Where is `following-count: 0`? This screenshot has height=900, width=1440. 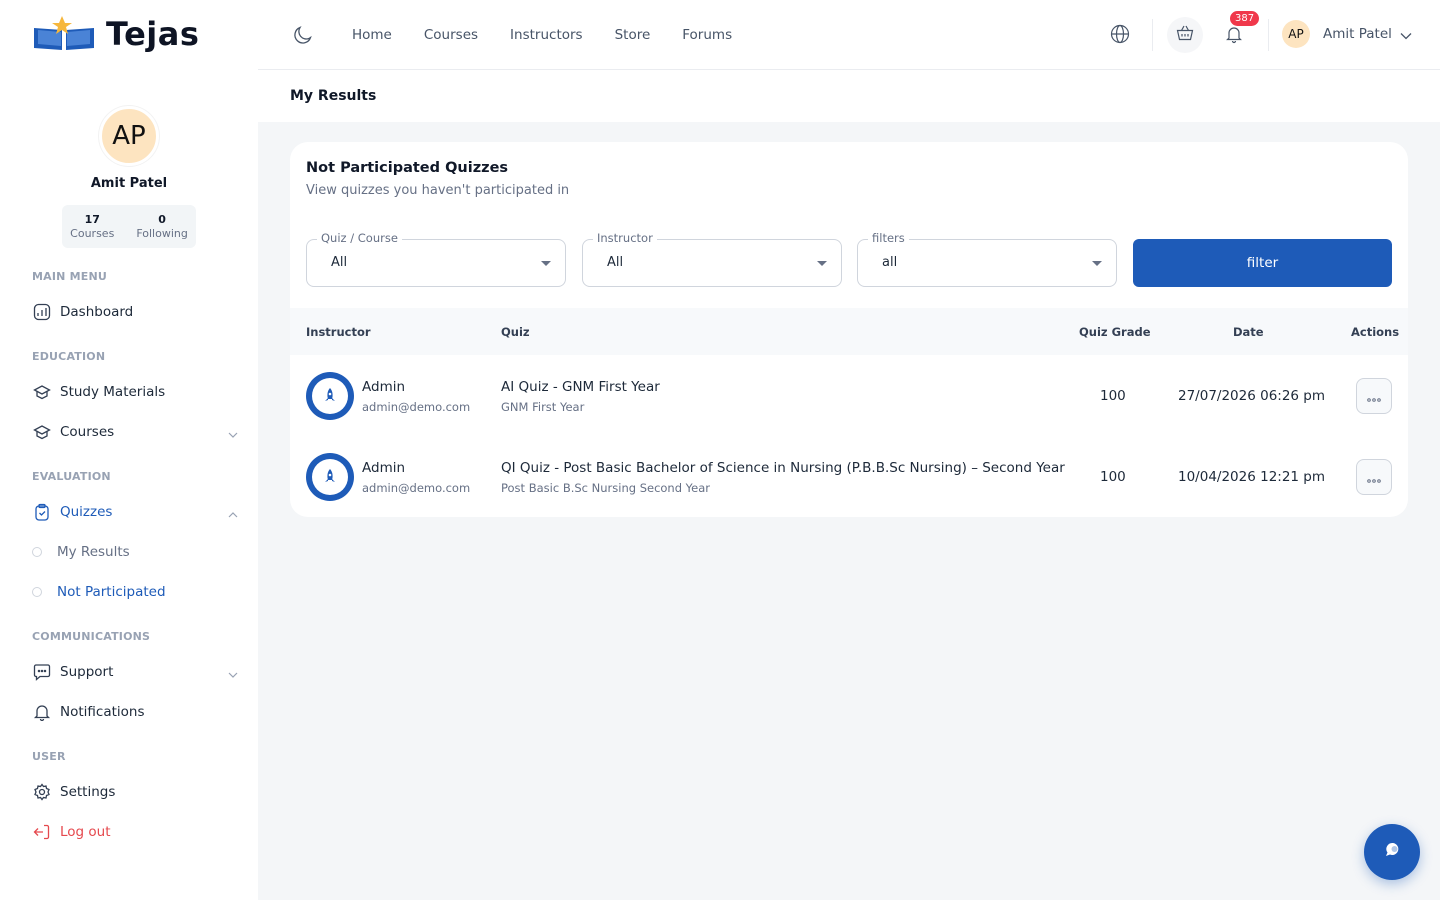
following-count: 0 is located at coordinates (162, 219).